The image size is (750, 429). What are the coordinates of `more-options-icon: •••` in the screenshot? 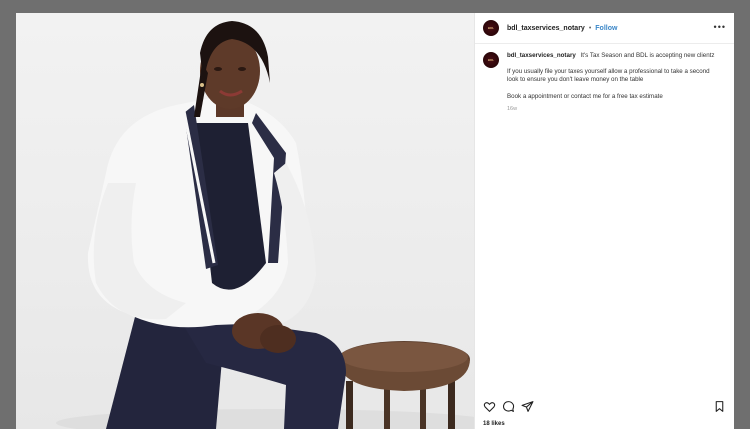 It's located at (720, 27).